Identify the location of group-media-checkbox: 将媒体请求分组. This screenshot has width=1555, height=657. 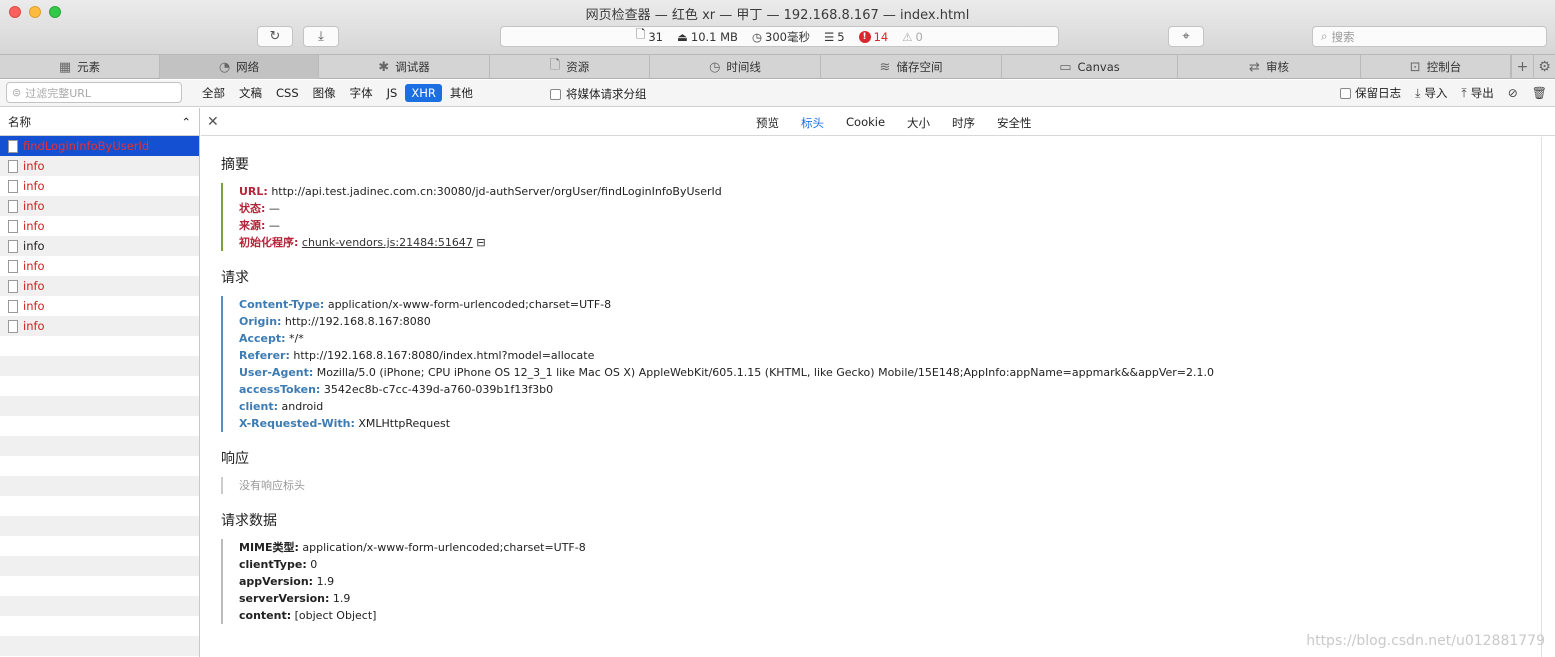
(598, 94).